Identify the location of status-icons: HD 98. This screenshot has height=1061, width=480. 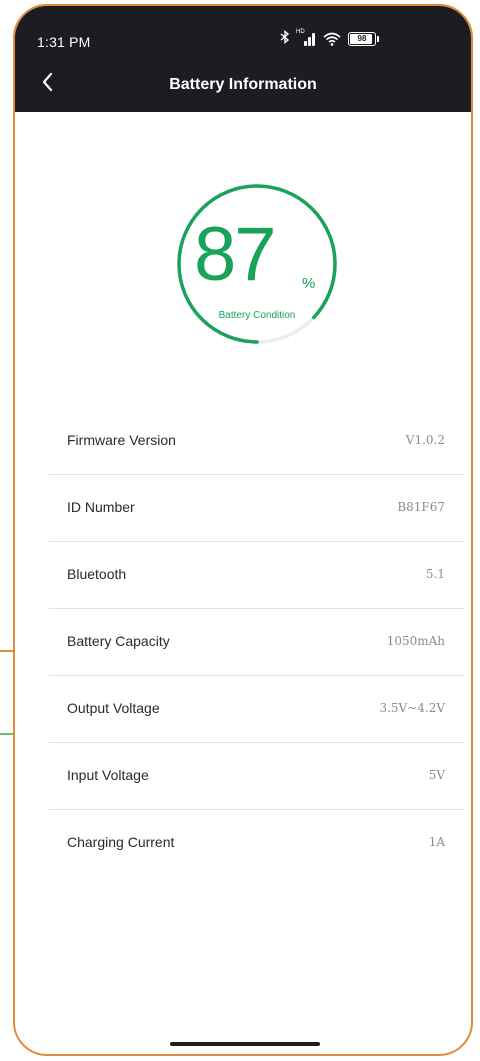
(329, 38).